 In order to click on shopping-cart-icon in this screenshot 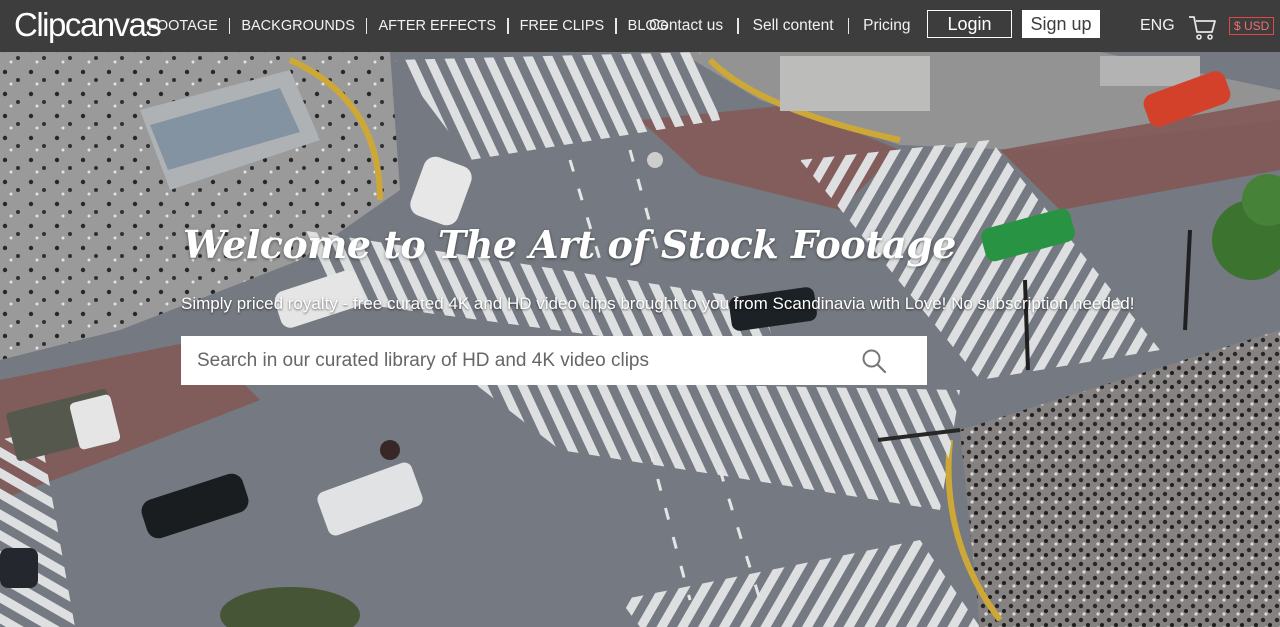, I will do `click(1202, 27)`.